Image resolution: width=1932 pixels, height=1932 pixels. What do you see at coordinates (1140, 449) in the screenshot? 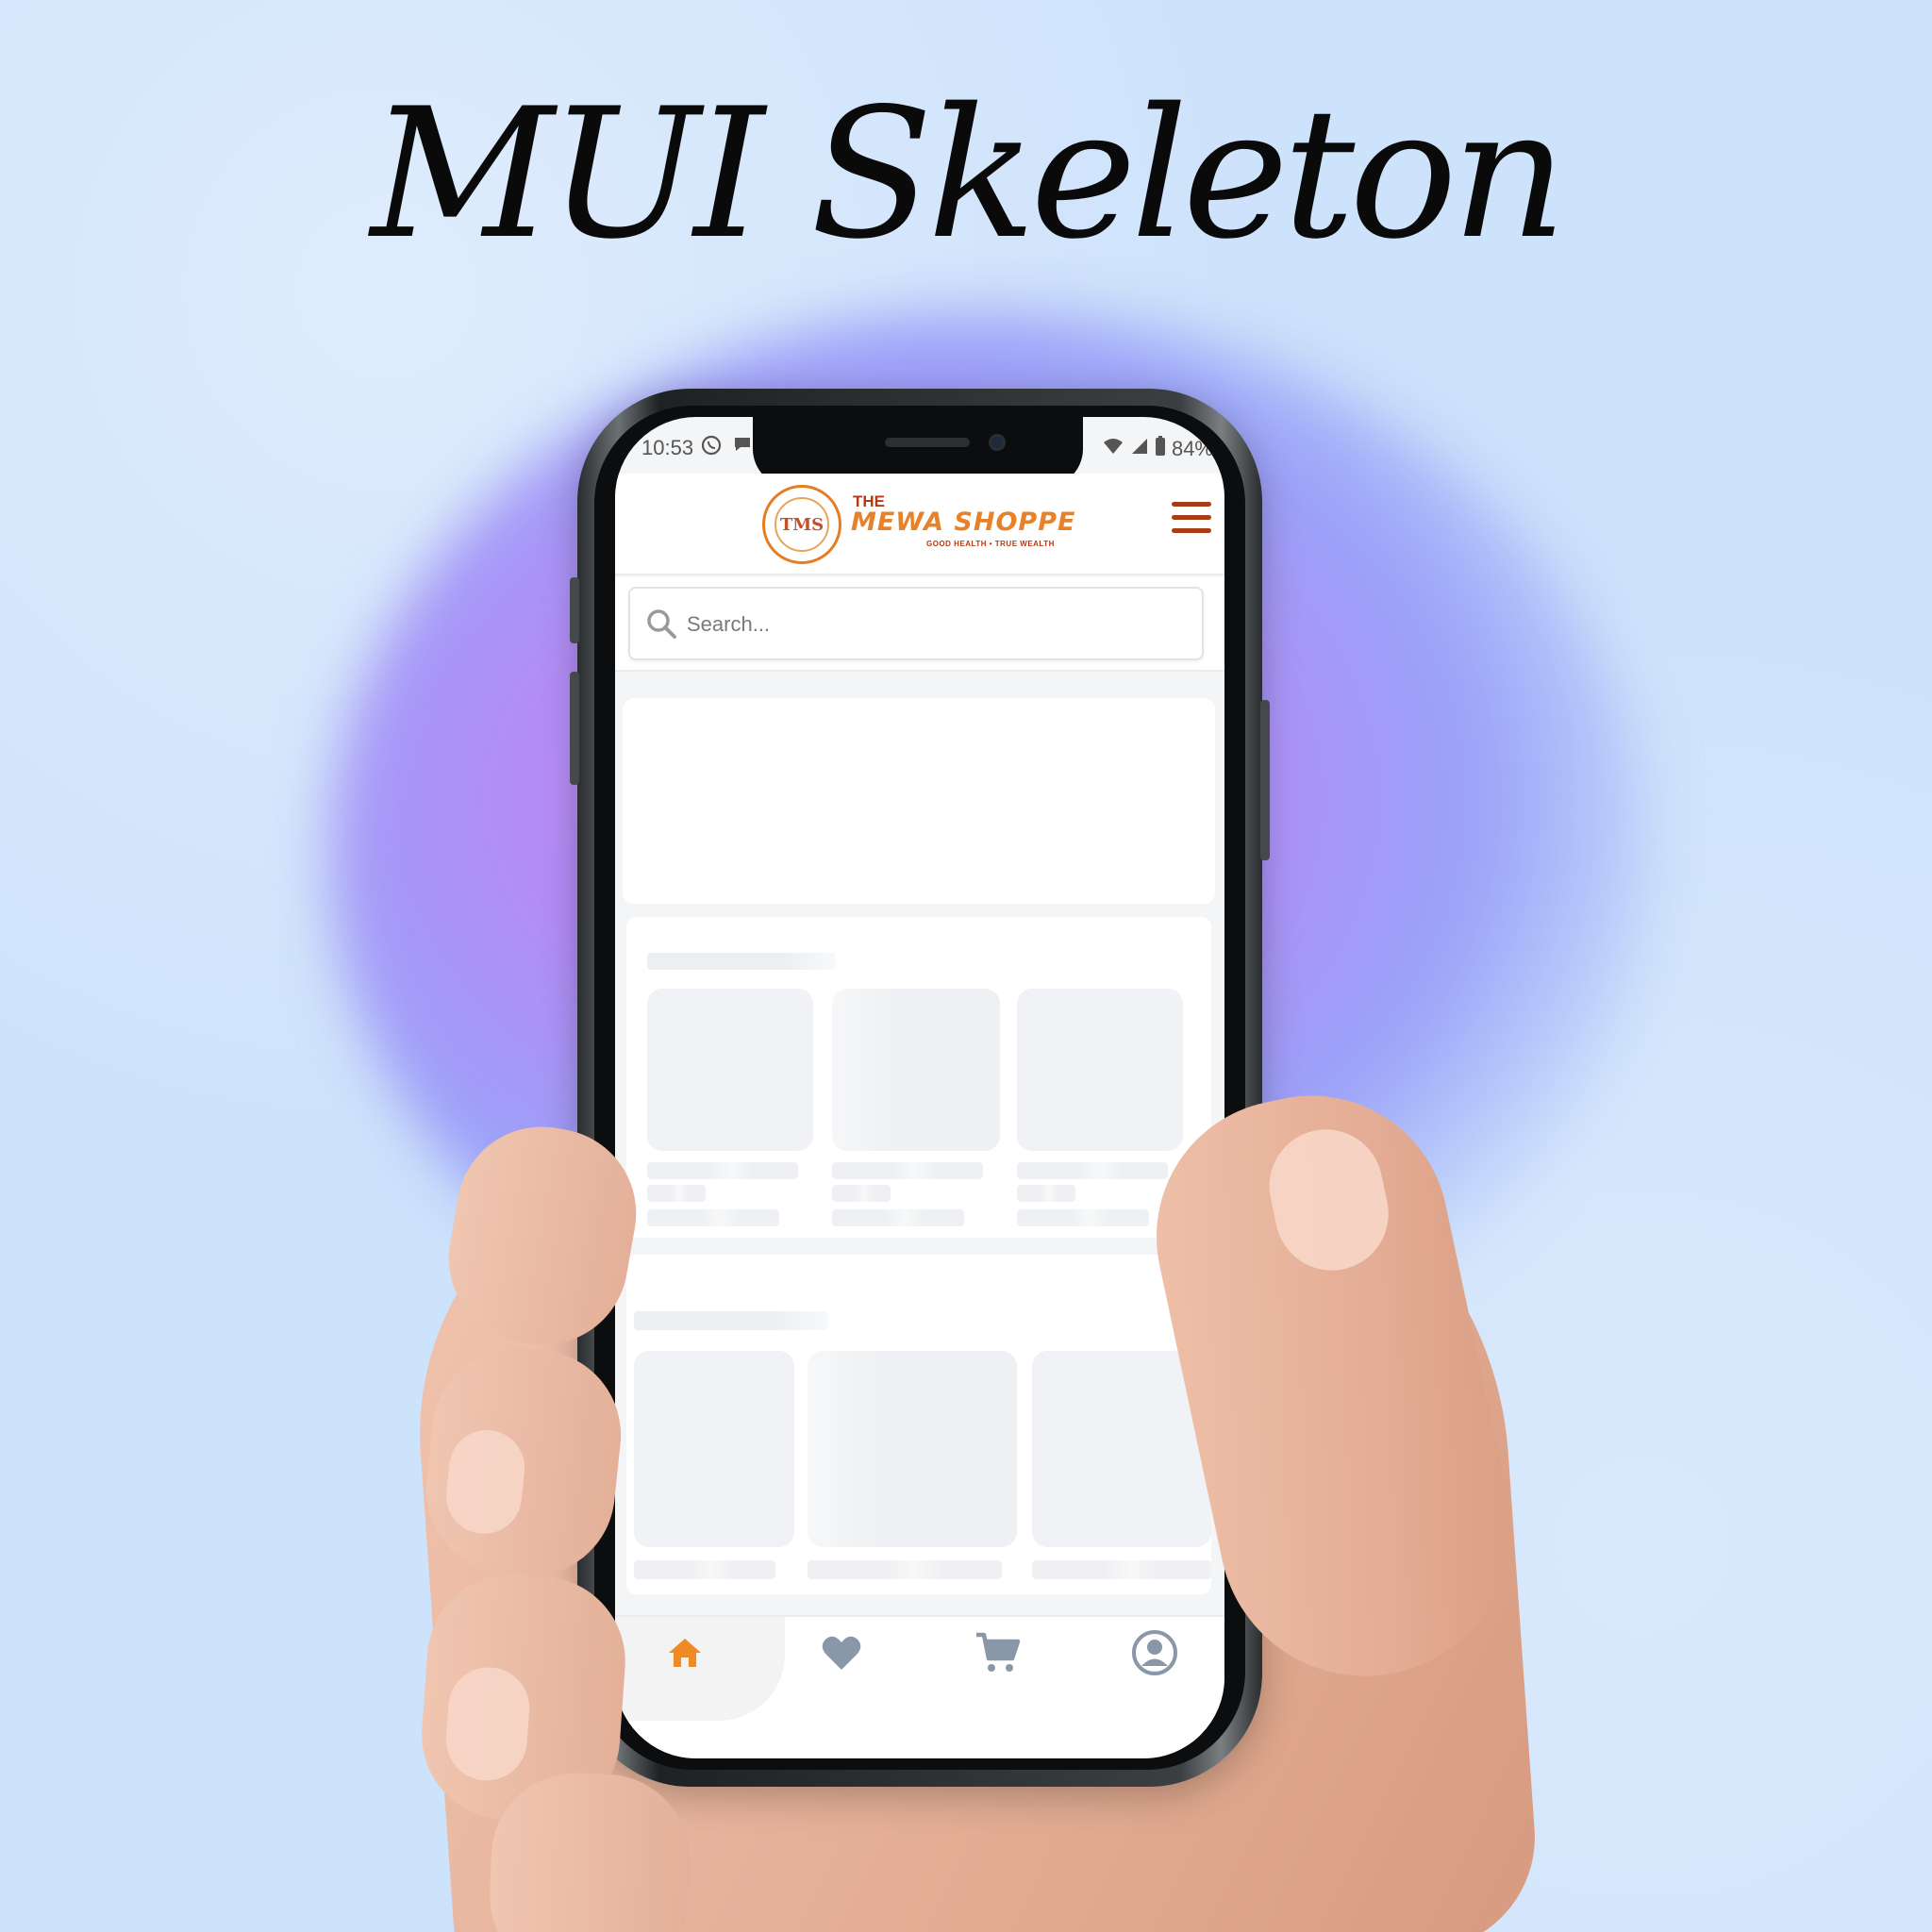
I see `signal-icon` at bounding box center [1140, 449].